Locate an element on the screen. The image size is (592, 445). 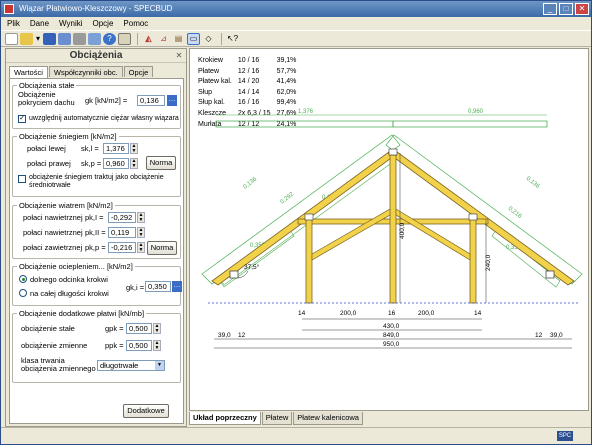
help-icon: ? is located at coordinates (109, 38).